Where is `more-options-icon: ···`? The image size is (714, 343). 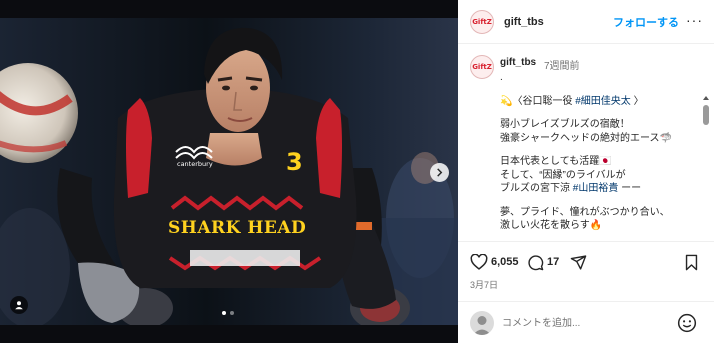
more-options-icon: ··· is located at coordinates (694, 20).